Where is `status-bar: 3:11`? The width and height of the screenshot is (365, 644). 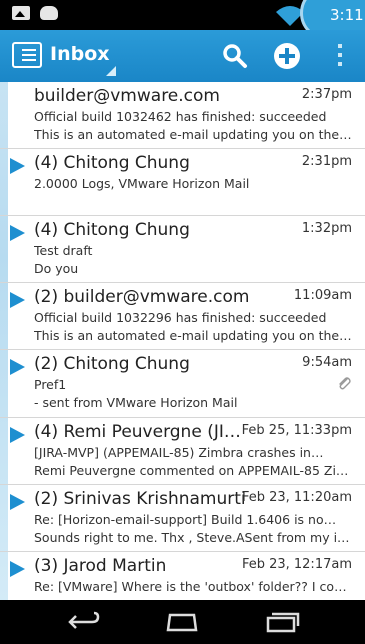 status-bar: 3:11 is located at coordinates (182, 20).